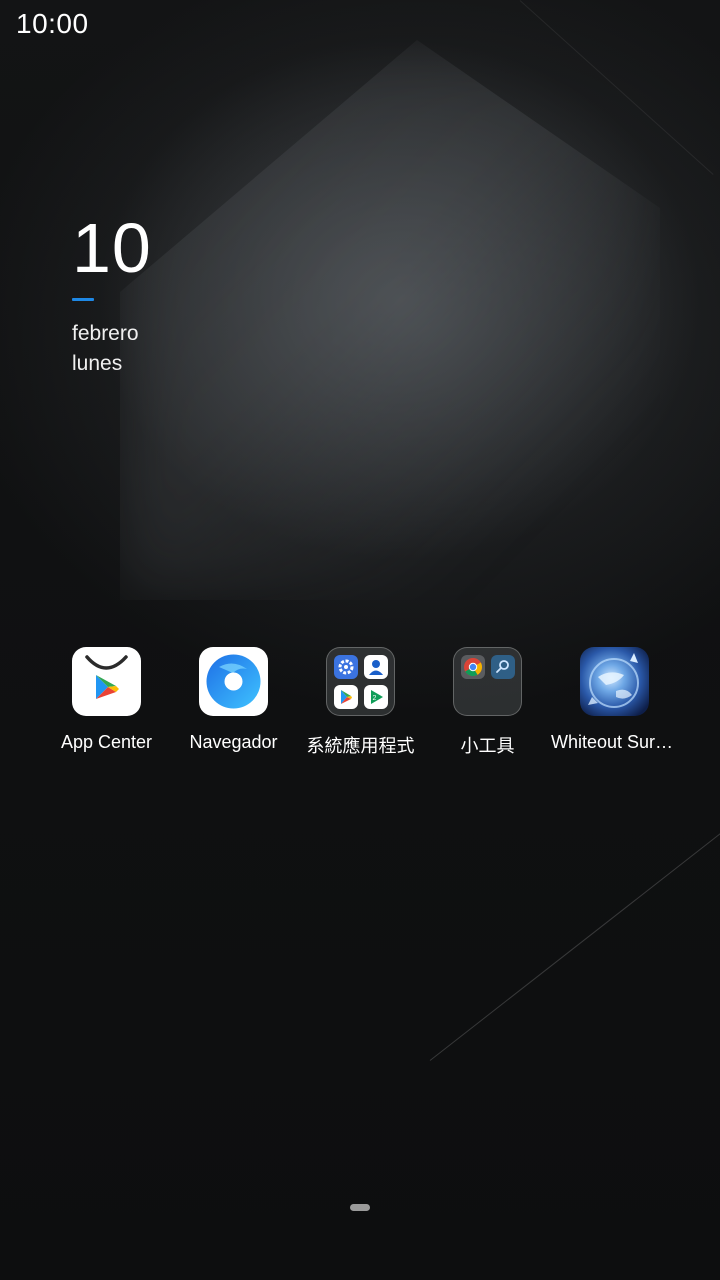 This screenshot has width=720, height=1280. What do you see at coordinates (473, 667) in the screenshot?
I see `chrome-icon` at bounding box center [473, 667].